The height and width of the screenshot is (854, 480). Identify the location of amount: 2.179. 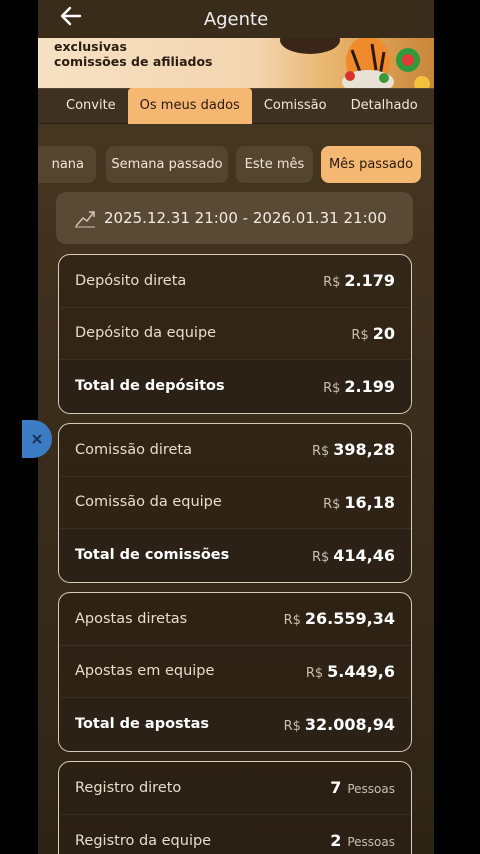
(369, 281).